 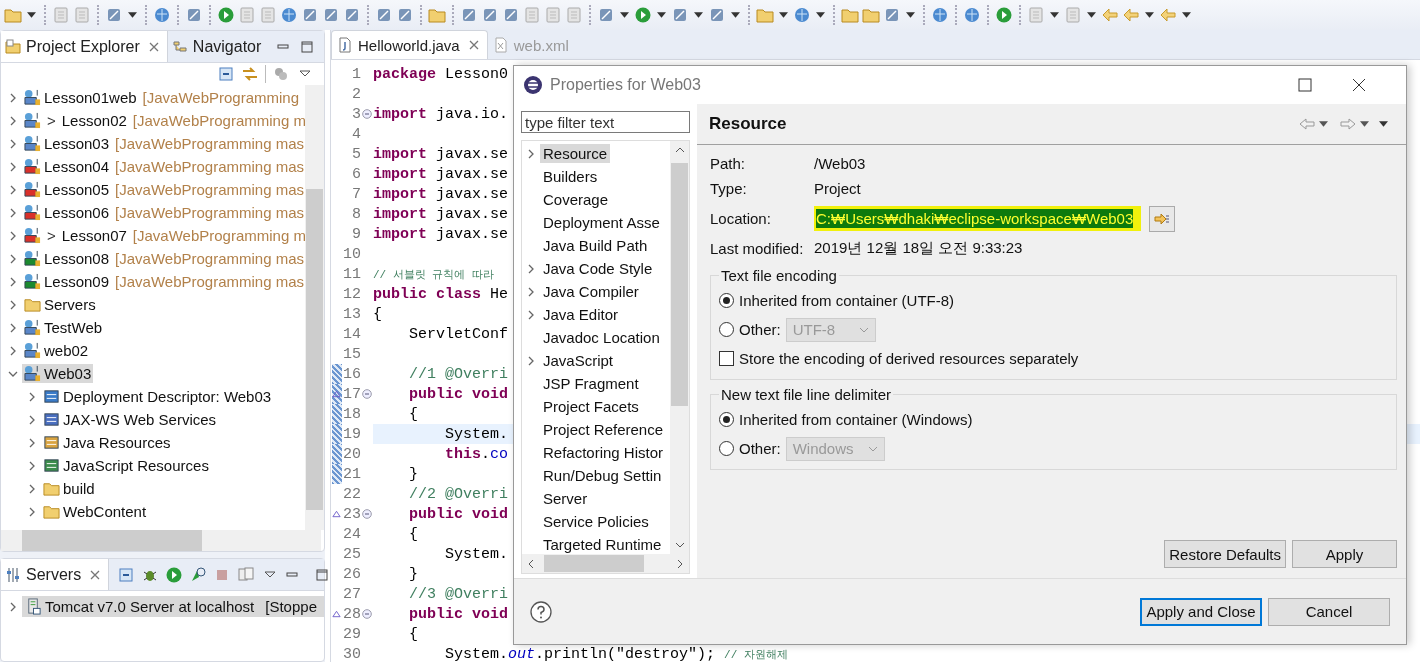 What do you see at coordinates (601, 222) in the screenshot?
I see `page-item: Deployment Asse` at bounding box center [601, 222].